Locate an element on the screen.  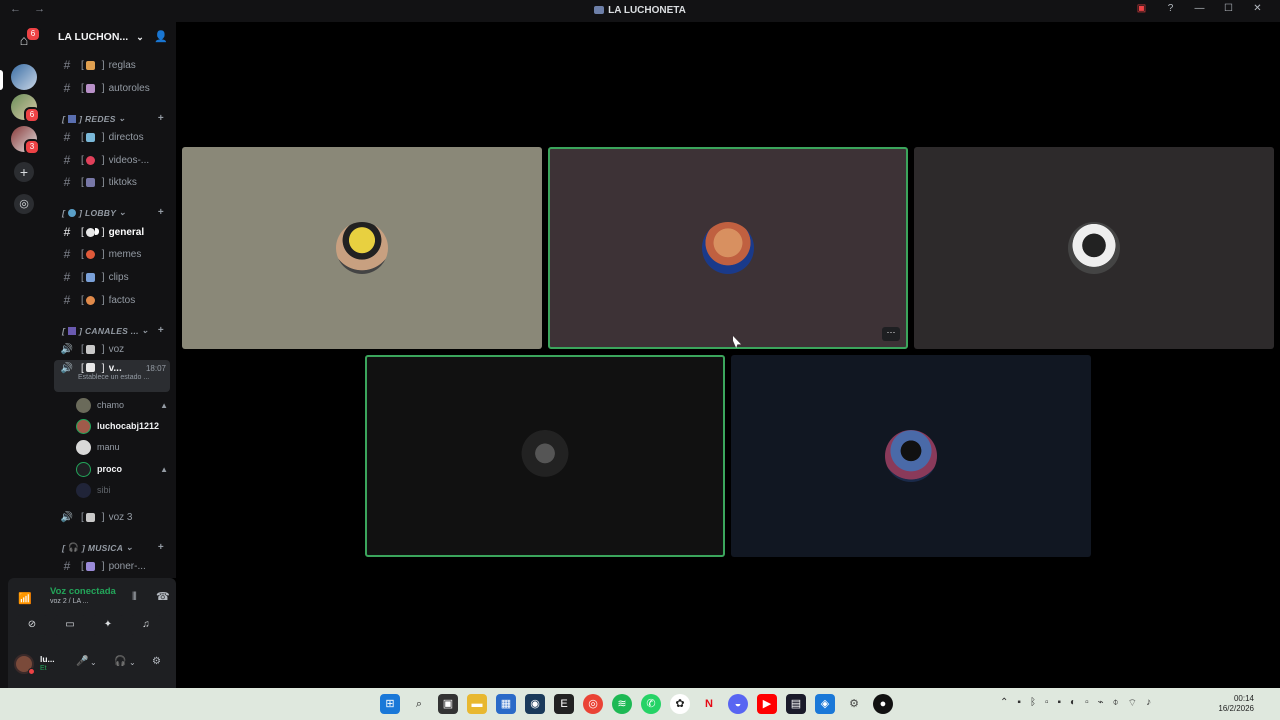
more-options-icon: ··· is located at coordinates (891, 334).